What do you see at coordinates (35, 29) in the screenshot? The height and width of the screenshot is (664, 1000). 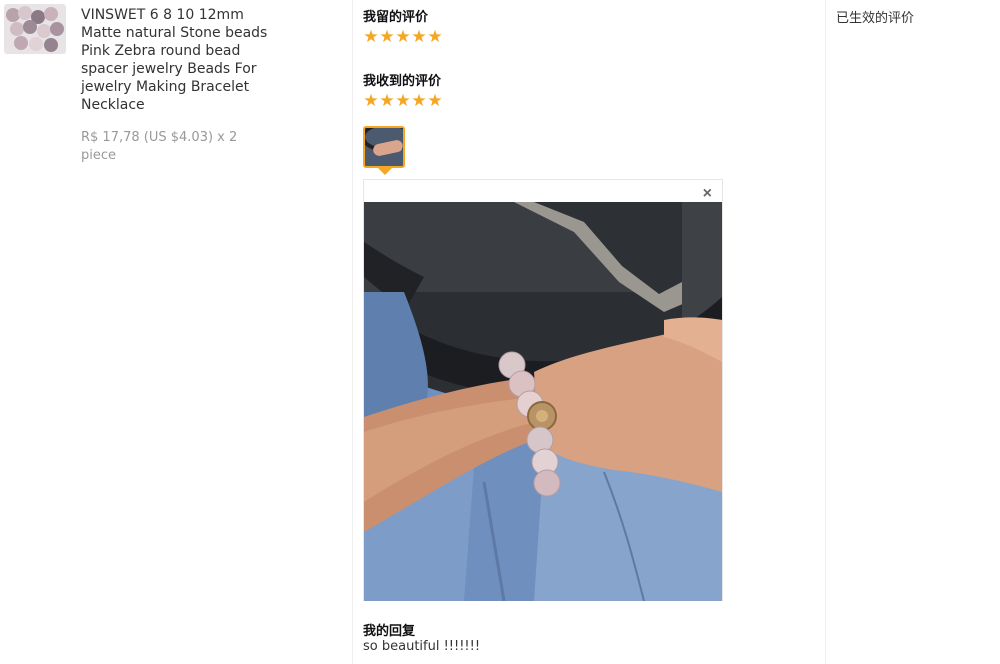 I see `product-thumbnail` at bounding box center [35, 29].